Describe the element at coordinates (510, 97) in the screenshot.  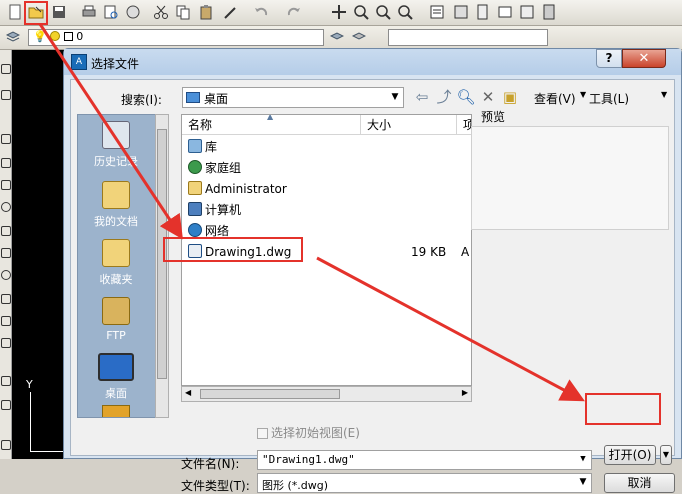
I see `create-folder-icon: ▣` at that location.